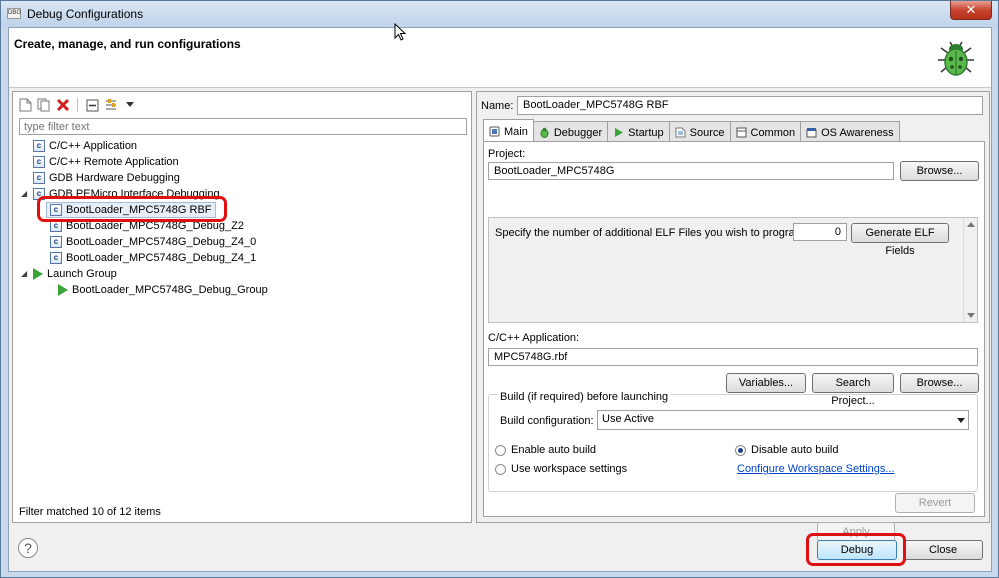 The image size is (999, 578). Describe the element at coordinates (93, 146) in the screenshot. I see `tree-item-label: C/C++ Application` at that location.